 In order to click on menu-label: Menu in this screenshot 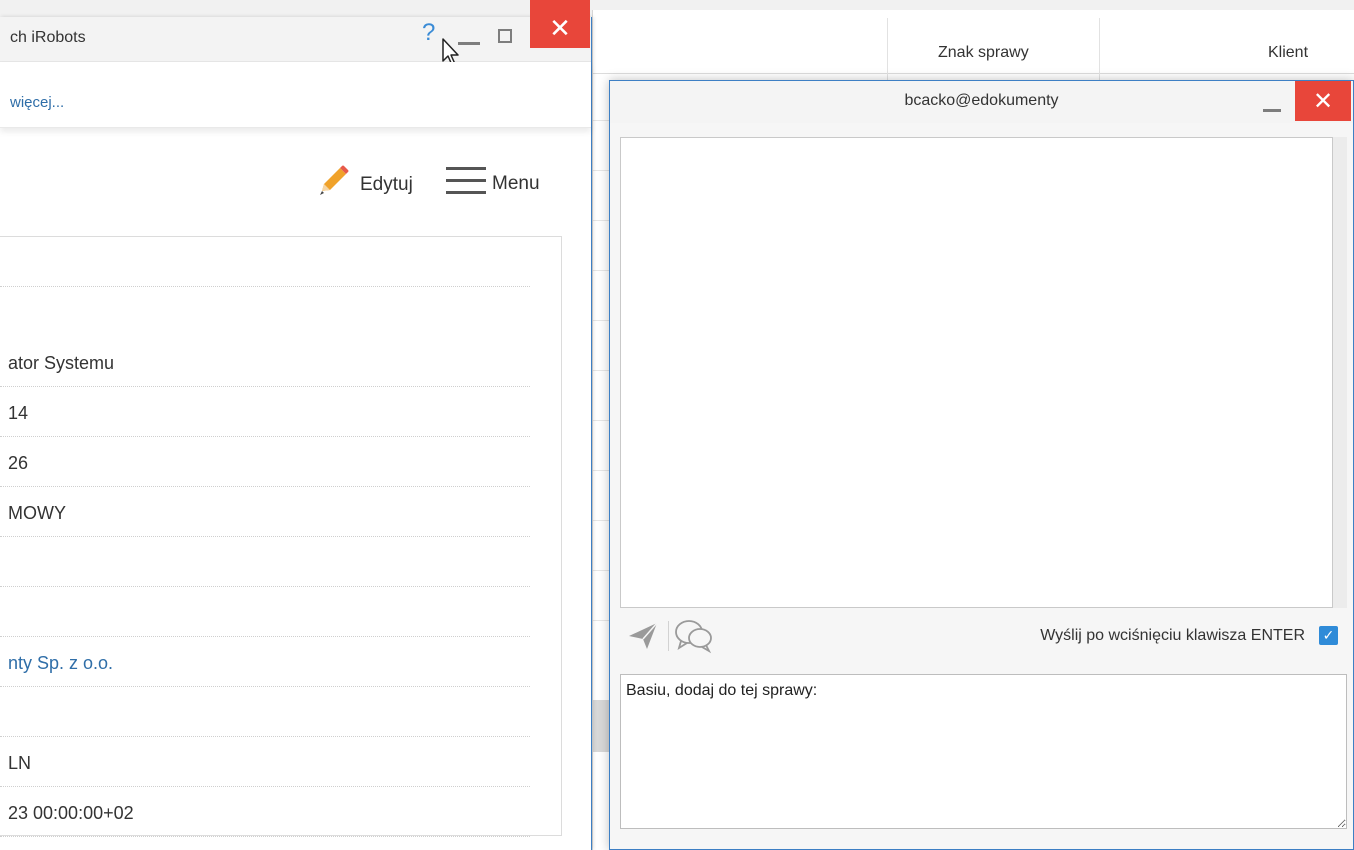, I will do `click(516, 183)`.